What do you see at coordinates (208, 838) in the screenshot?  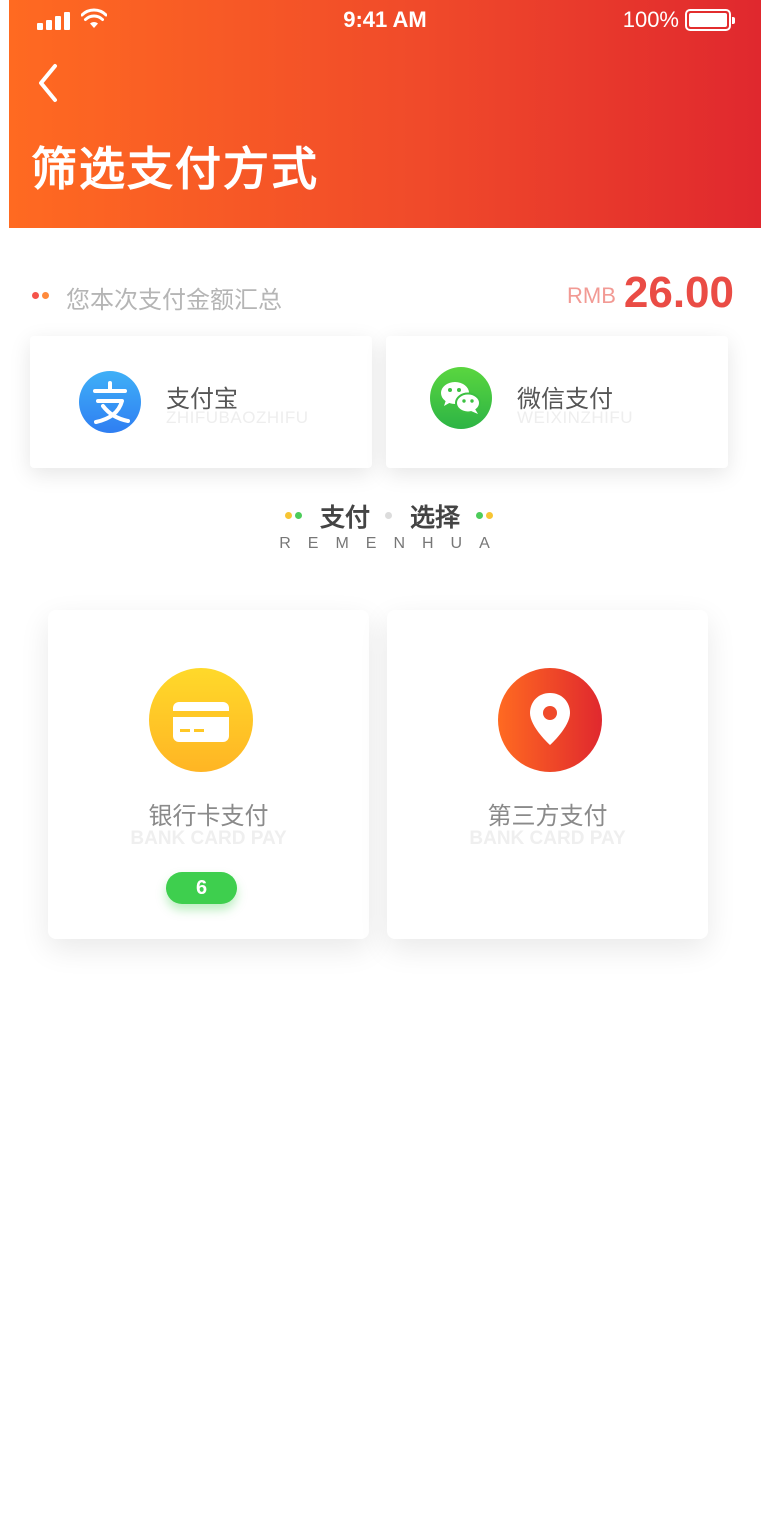 I see `bank-card-sublabel: BANK CARD PAY` at bounding box center [208, 838].